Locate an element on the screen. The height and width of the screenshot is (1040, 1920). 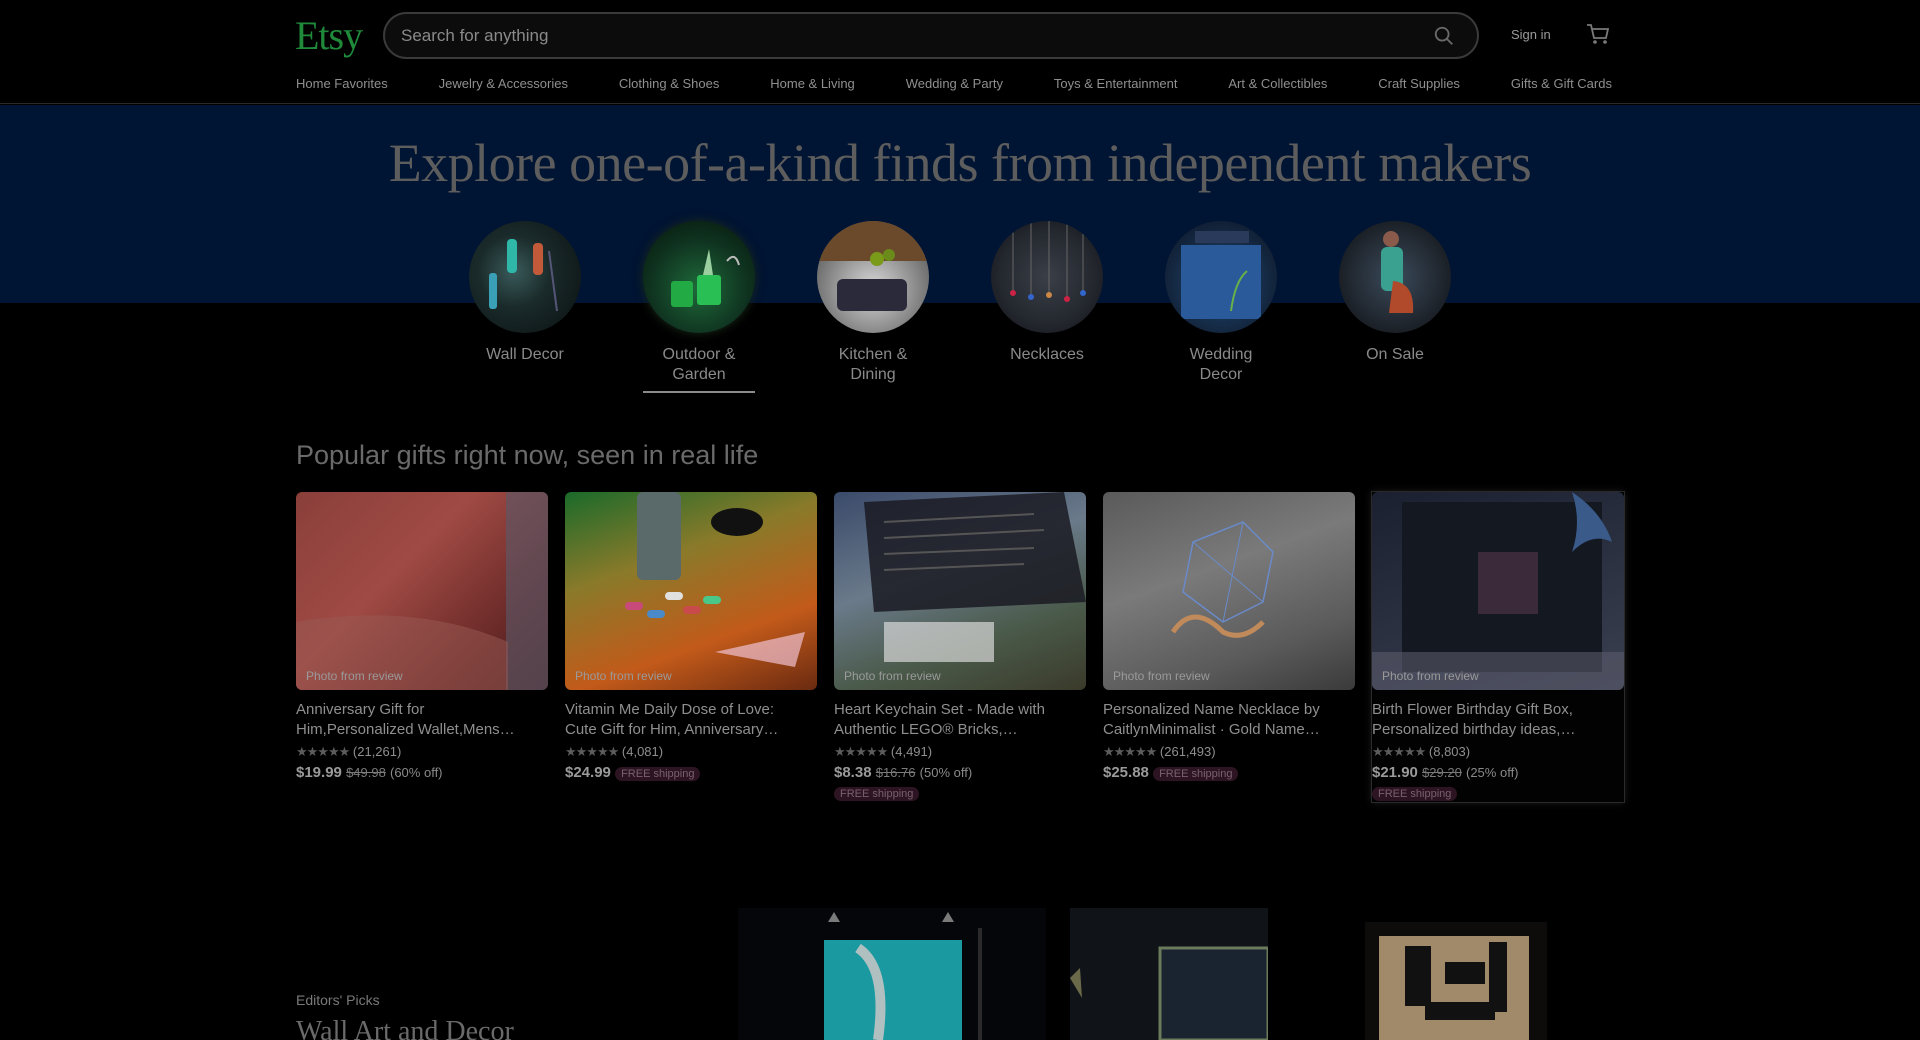
price: $8.38 is located at coordinates (853, 772).